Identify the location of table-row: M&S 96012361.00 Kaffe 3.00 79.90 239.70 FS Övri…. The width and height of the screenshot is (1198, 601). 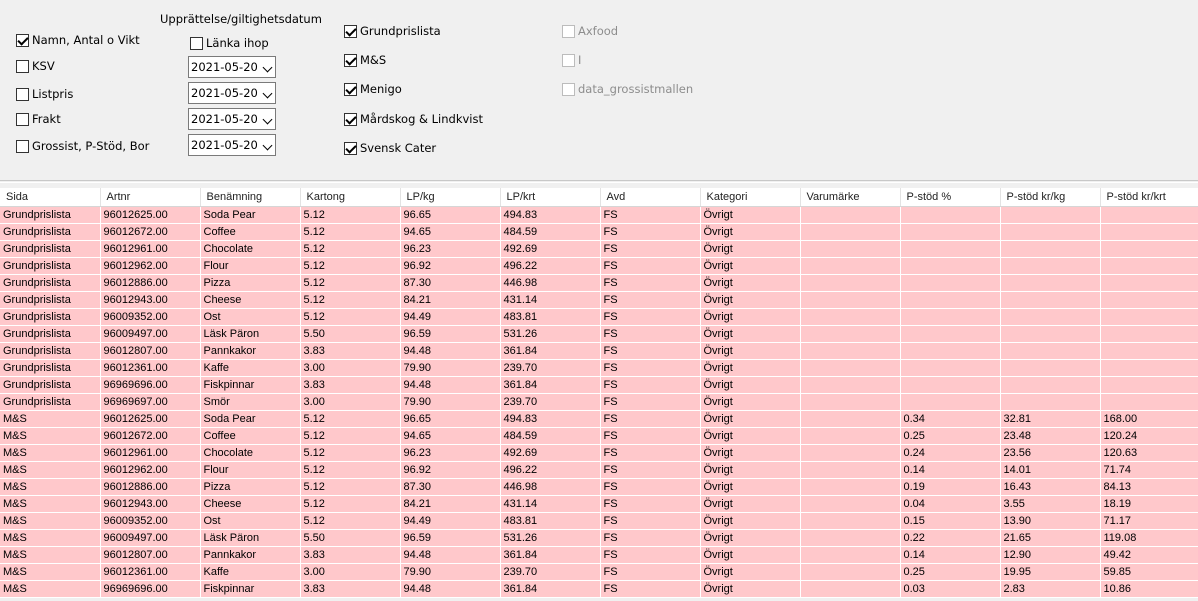
(599, 572).